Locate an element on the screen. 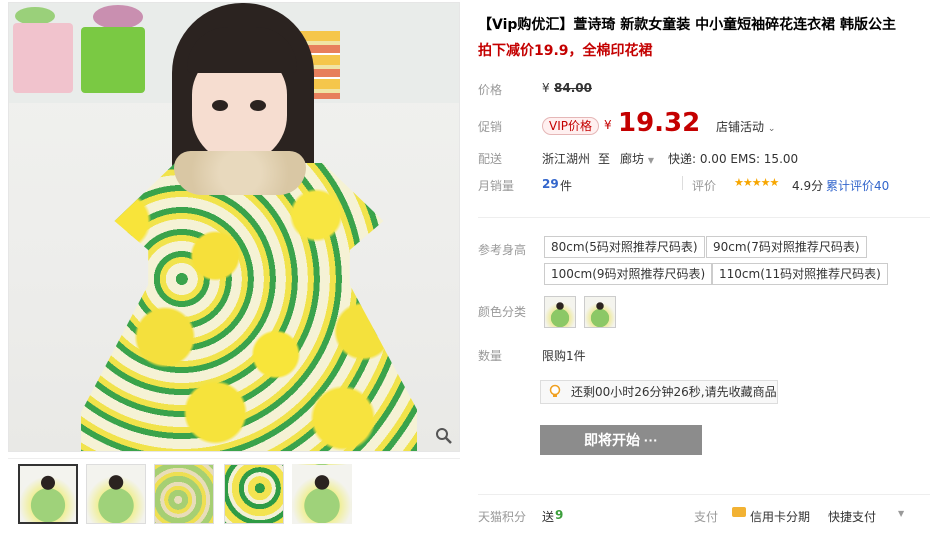 The image size is (930, 536). payment-label: 支付 is located at coordinates (706, 517).